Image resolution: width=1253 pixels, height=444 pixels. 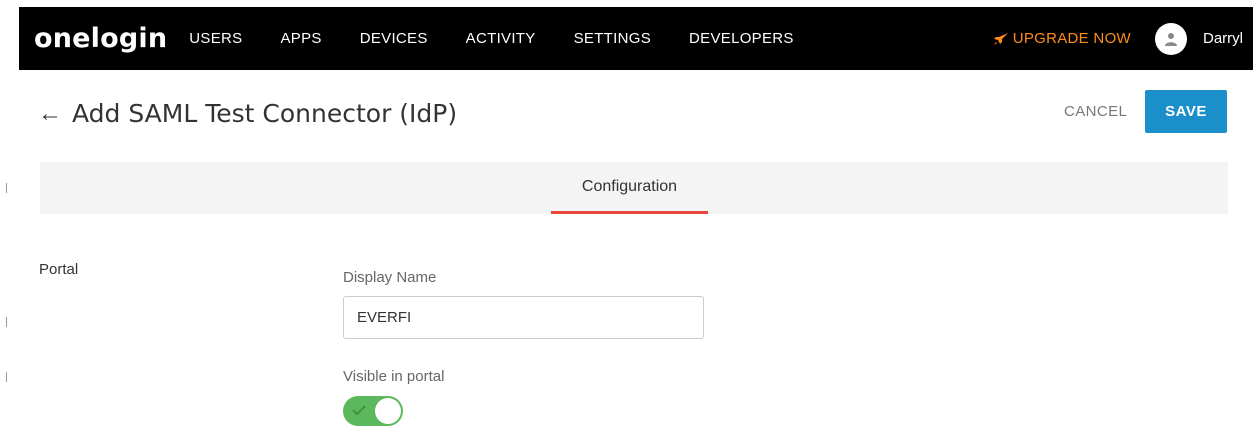 What do you see at coordinates (265, 113) in the screenshot?
I see `page-title: Add SAML Test Connector (IdP)` at bounding box center [265, 113].